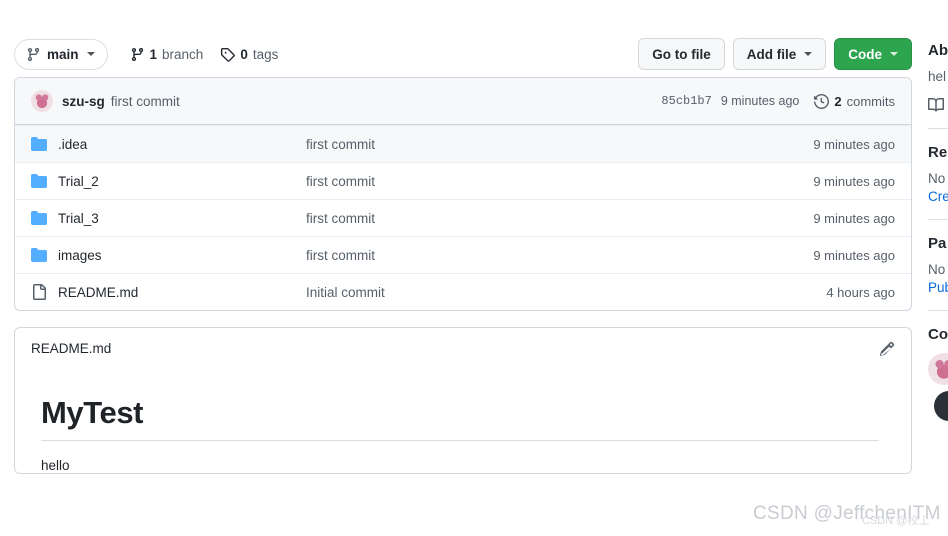 The height and width of the screenshot is (536, 948). I want to click on readme-paragraph: hello, so click(55, 465).